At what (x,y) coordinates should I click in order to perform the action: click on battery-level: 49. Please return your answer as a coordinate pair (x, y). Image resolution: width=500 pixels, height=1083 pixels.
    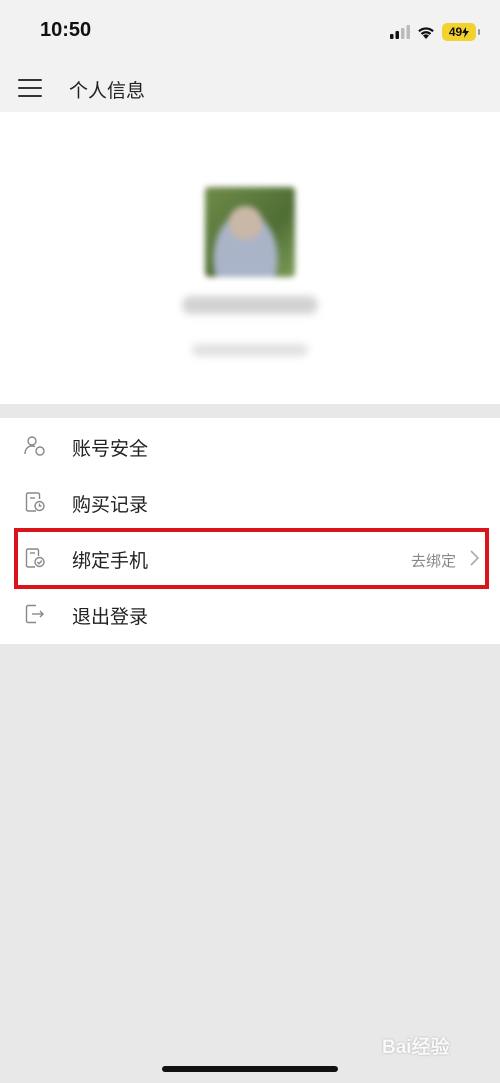
    Looking at the image, I should click on (455, 32).